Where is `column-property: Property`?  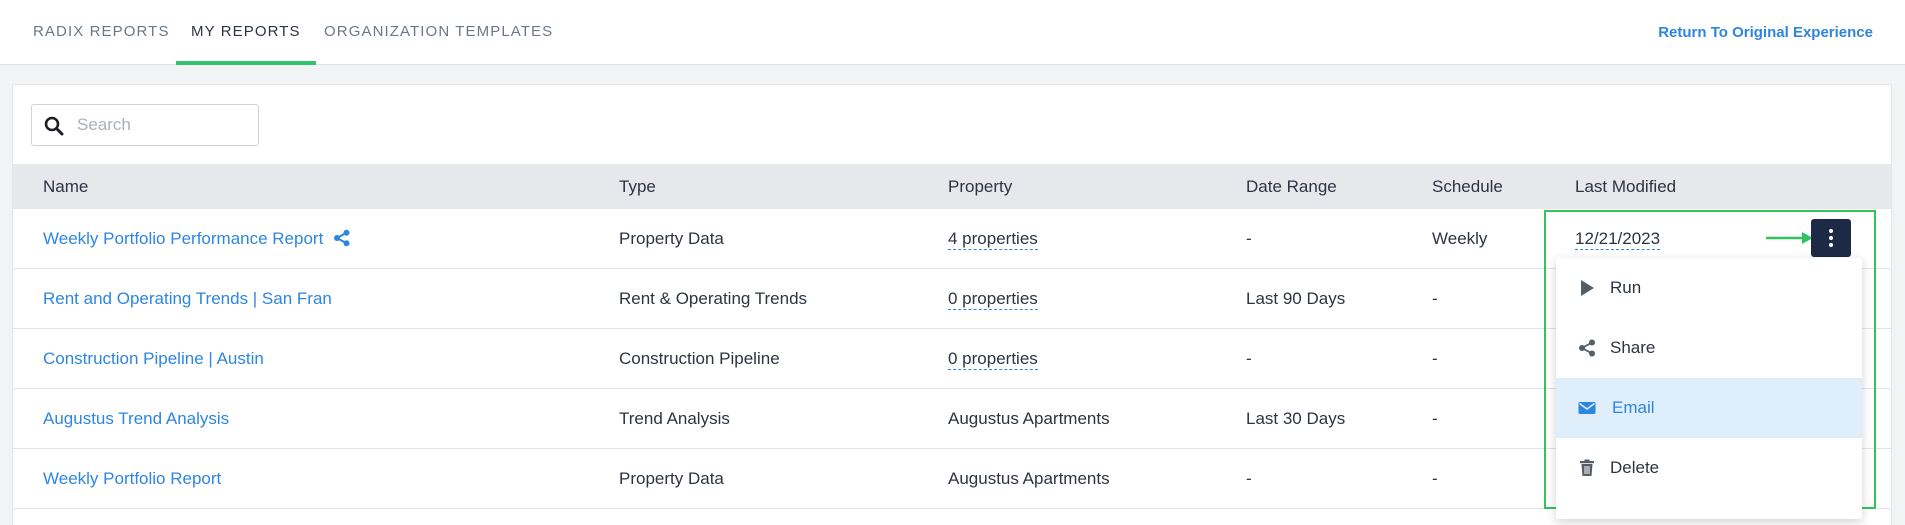
column-property: Property is located at coordinates (980, 186).